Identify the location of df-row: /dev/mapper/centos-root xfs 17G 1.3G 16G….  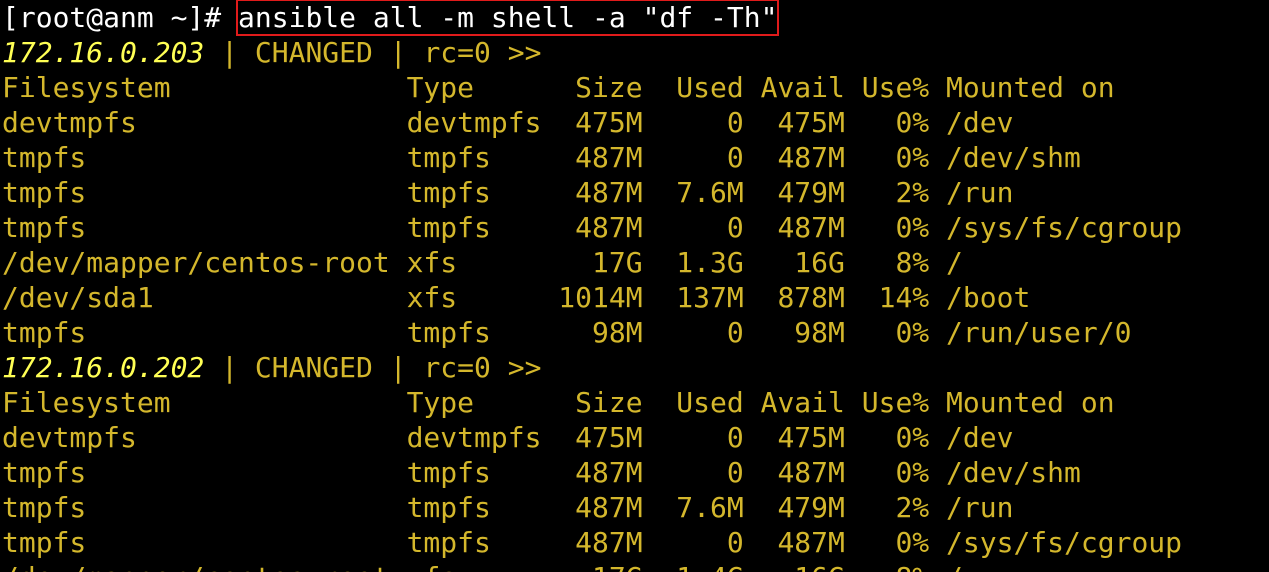
(482, 262).